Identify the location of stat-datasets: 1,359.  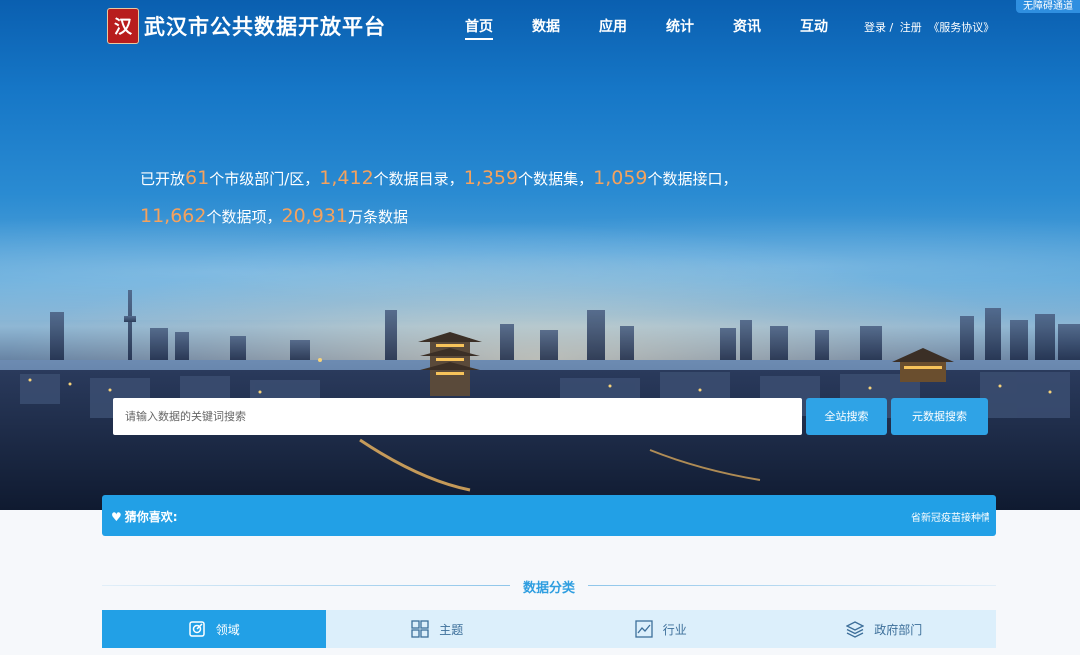
(491, 178).